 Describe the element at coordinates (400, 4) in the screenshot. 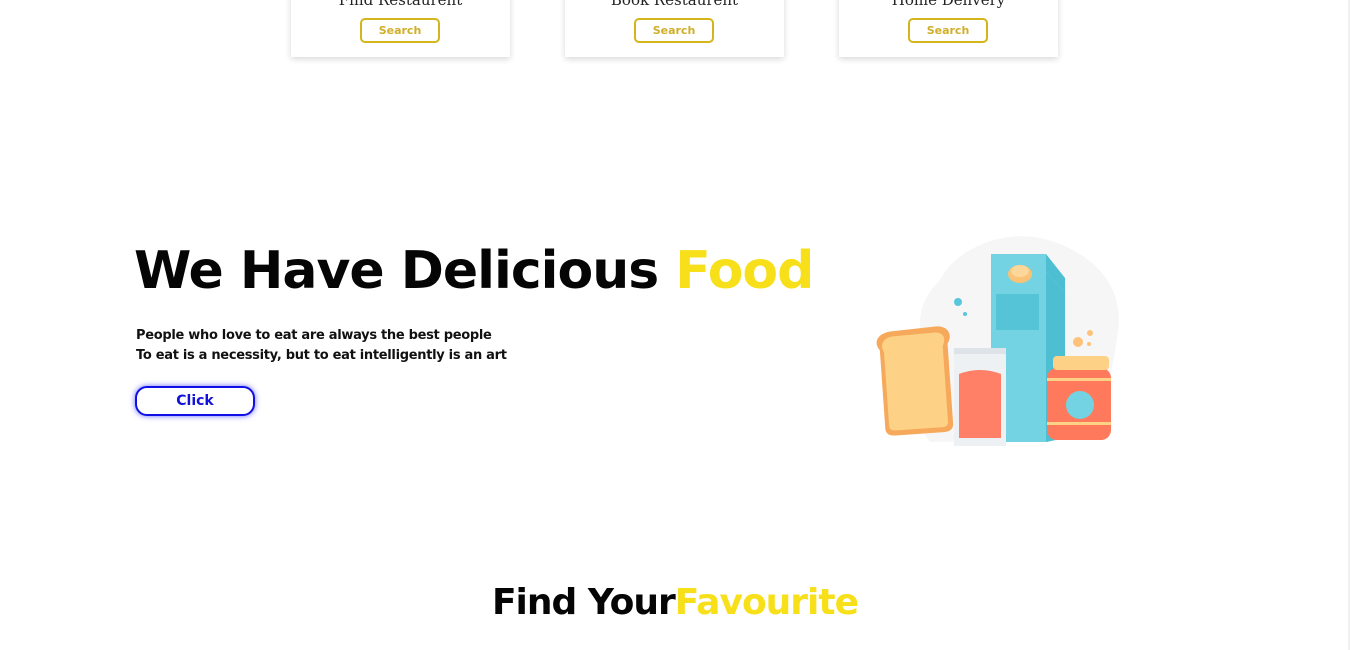

I see `service-card-title: Find Restaurent` at that location.